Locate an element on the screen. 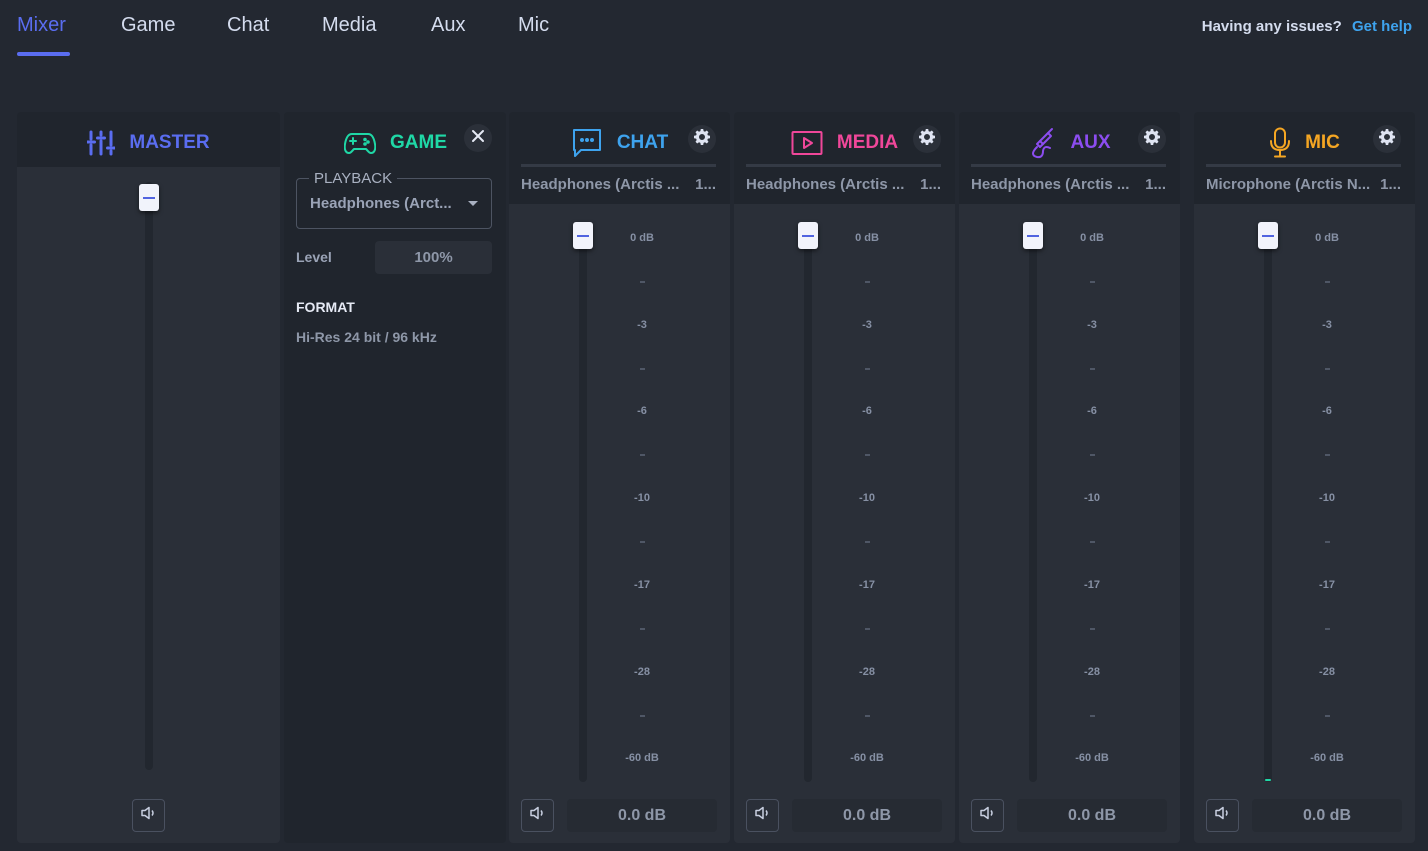 The height and width of the screenshot is (851, 1428). aux-fader-thumb is located at coordinates (1033, 235).